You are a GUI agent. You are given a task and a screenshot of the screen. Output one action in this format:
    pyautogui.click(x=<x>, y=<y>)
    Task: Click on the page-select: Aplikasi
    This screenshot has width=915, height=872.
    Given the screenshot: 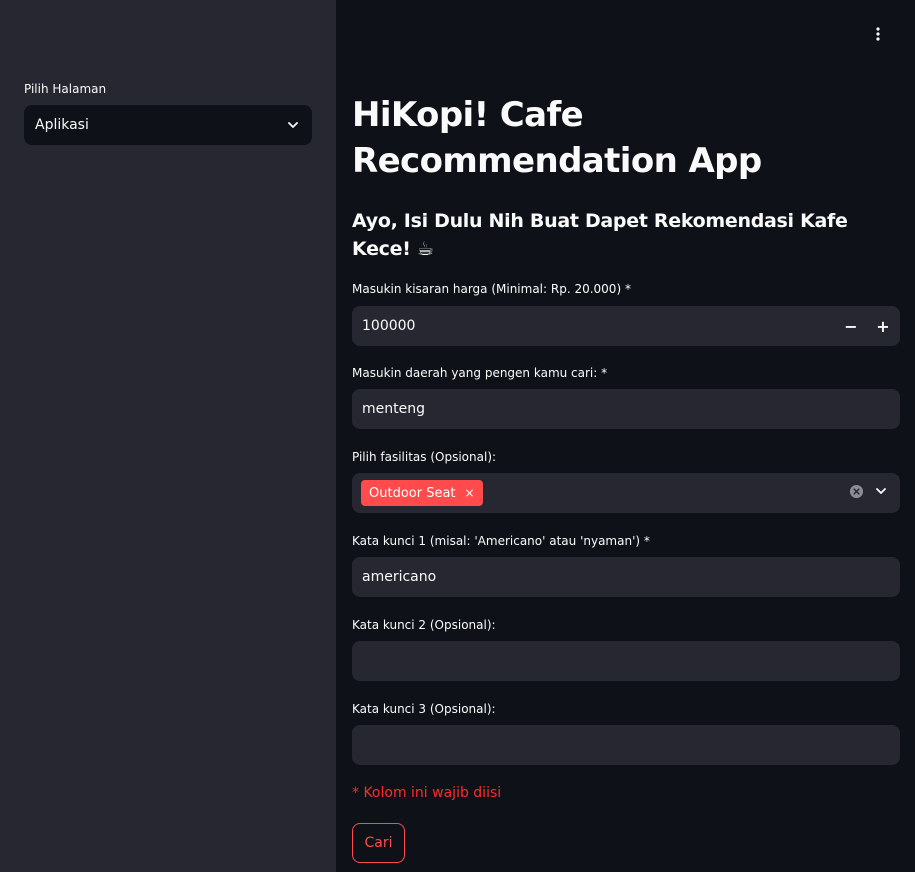 What is the action you would take?
    pyautogui.click(x=168, y=125)
    